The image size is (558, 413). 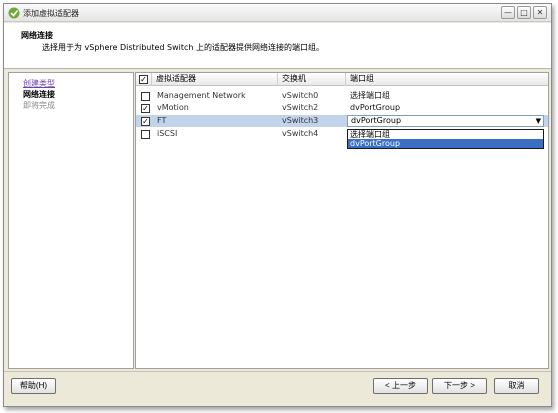 What do you see at coordinates (445, 143) in the screenshot?
I see `dropdown-option-dvportgroup: dvPortGroup` at bounding box center [445, 143].